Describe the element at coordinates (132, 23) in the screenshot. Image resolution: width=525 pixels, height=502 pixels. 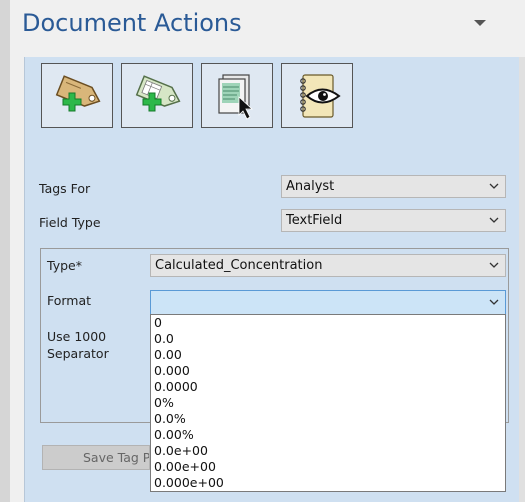
I see `panel-title: Document Actions` at that location.